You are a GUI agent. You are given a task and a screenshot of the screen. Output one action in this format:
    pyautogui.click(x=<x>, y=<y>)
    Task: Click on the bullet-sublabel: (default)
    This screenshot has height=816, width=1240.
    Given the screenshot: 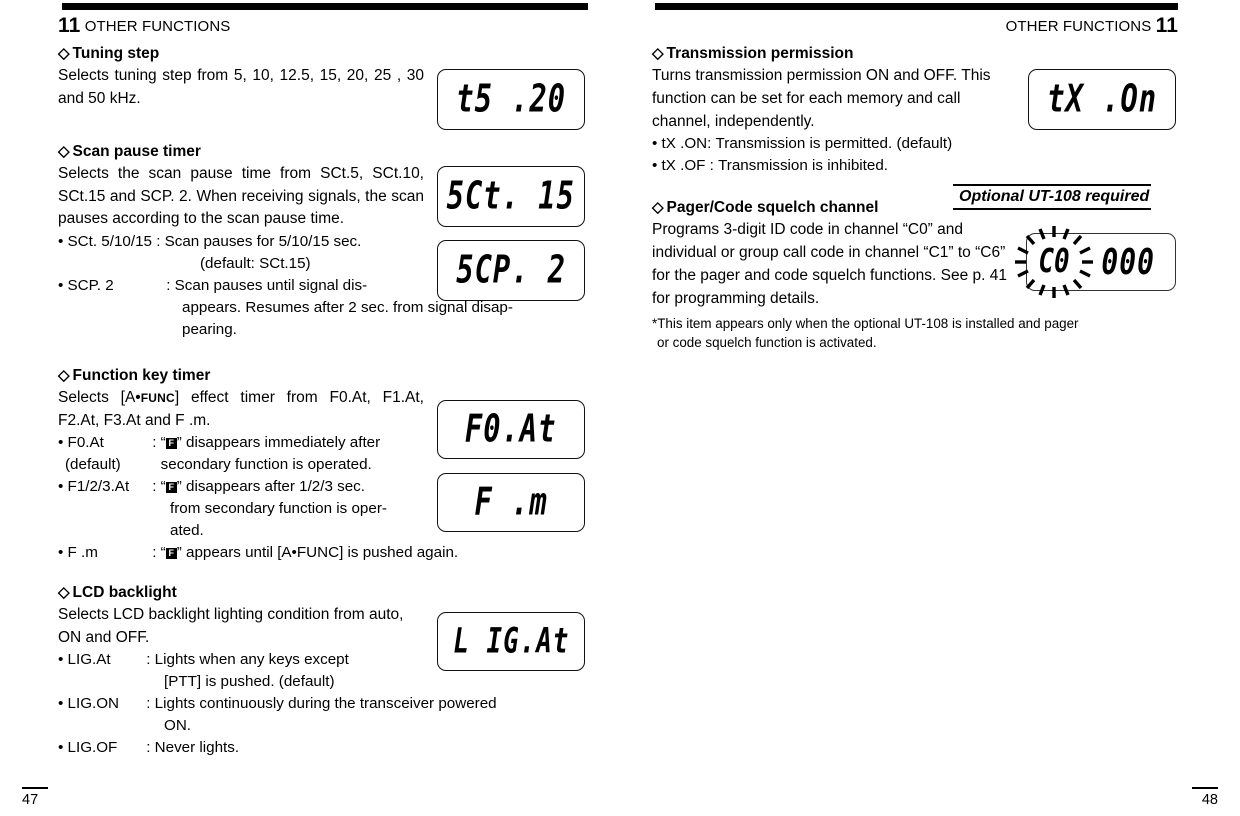 What is the action you would take?
    pyautogui.click(x=93, y=465)
    